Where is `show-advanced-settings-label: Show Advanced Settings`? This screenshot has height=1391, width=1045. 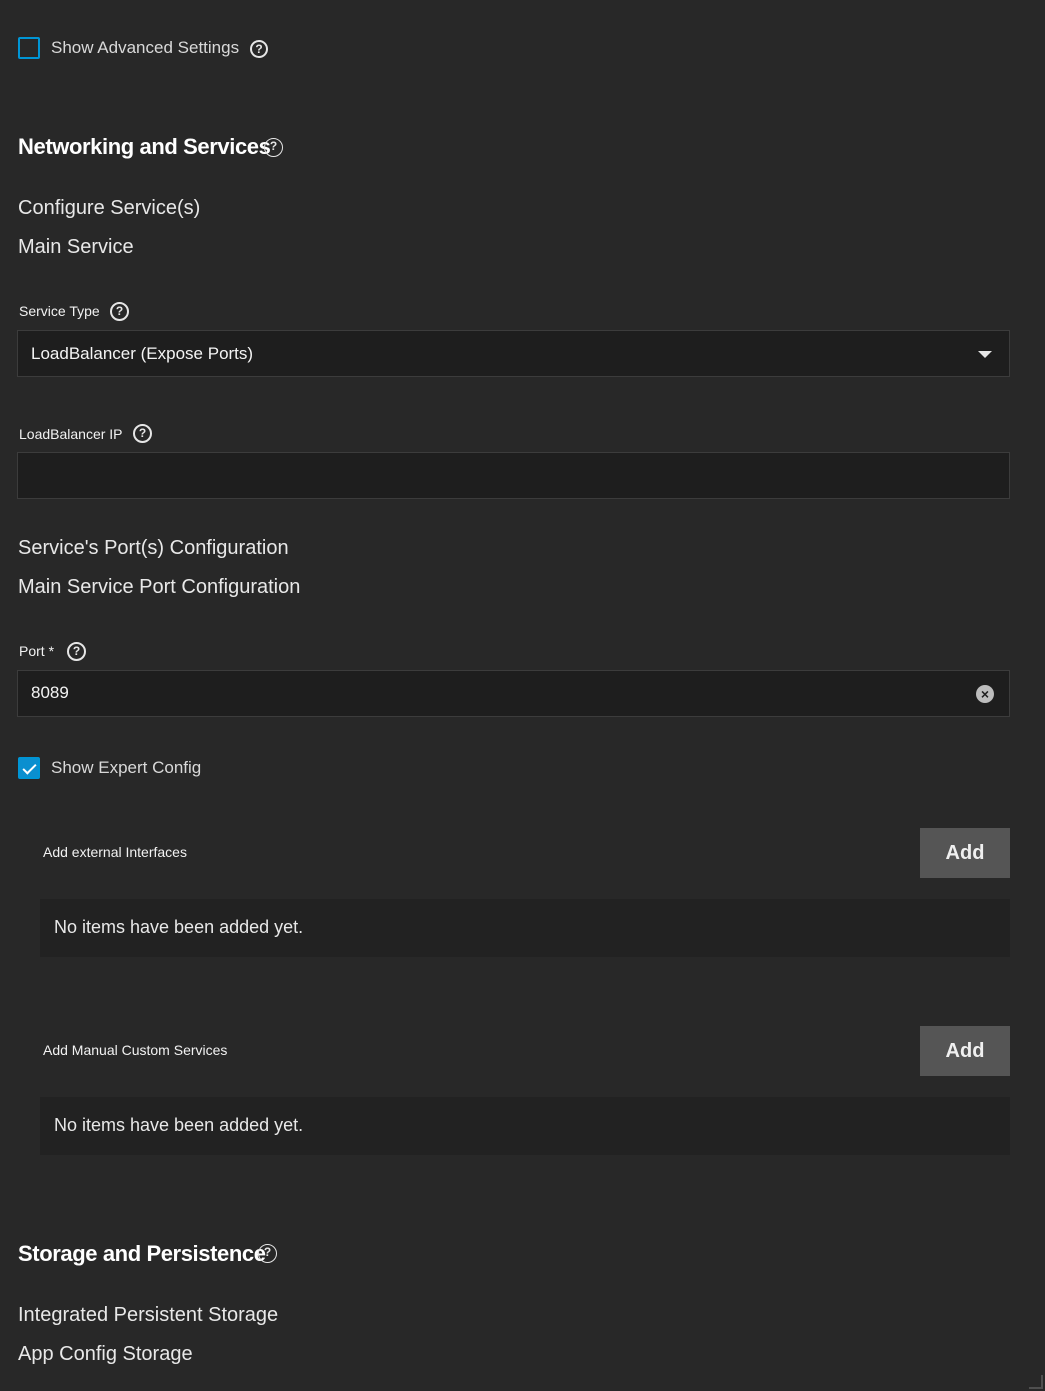 show-advanced-settings-label: Show Advanced Settings is located at coordinates (145, 48).